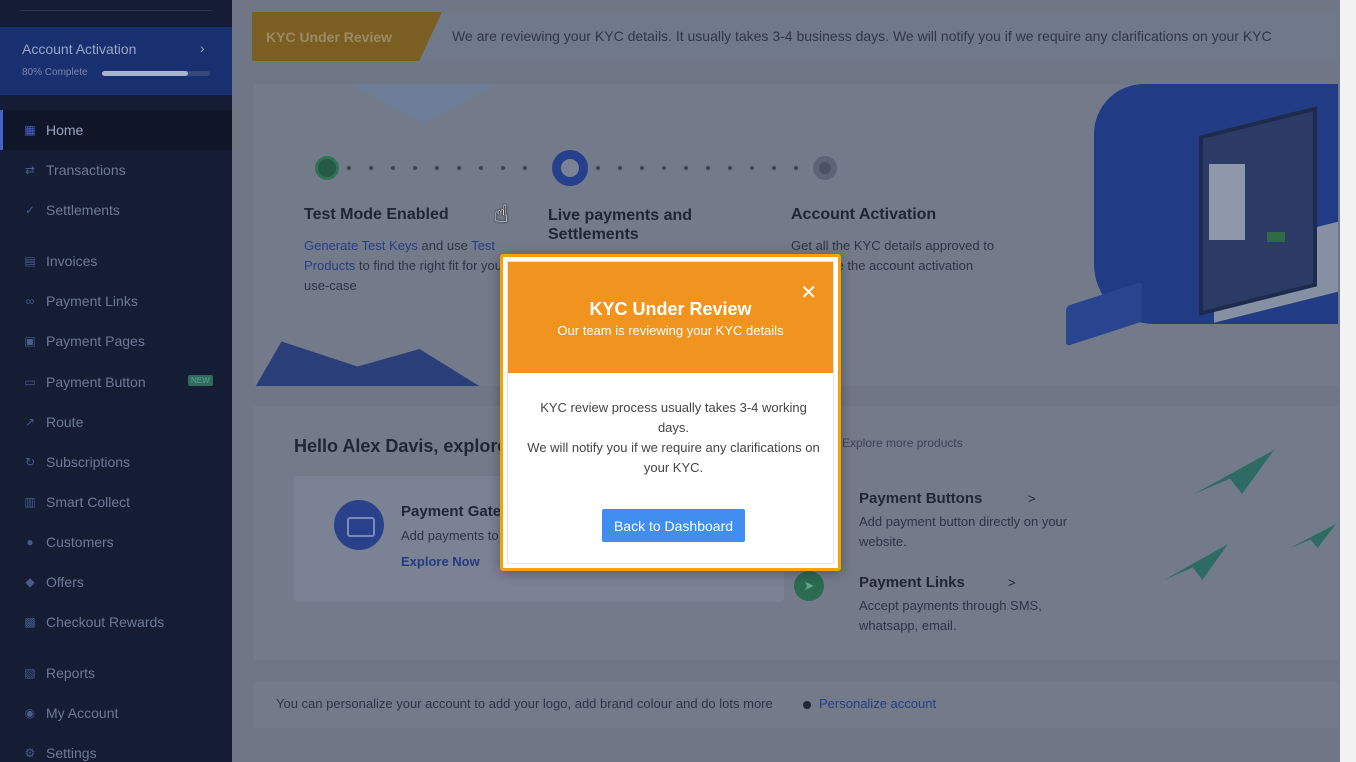 This screenshot has height=762, width=1356. I want to click on card-icon, so click(359, 525).